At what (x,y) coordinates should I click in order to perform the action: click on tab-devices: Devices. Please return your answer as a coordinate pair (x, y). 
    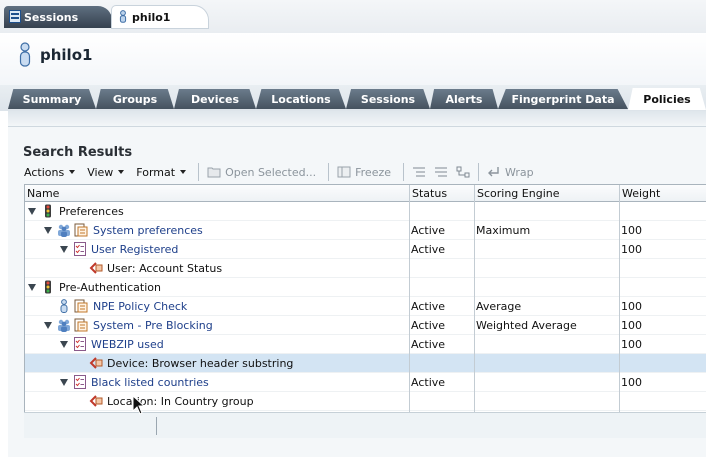
    Looking at the image, I should click on (215, 99).